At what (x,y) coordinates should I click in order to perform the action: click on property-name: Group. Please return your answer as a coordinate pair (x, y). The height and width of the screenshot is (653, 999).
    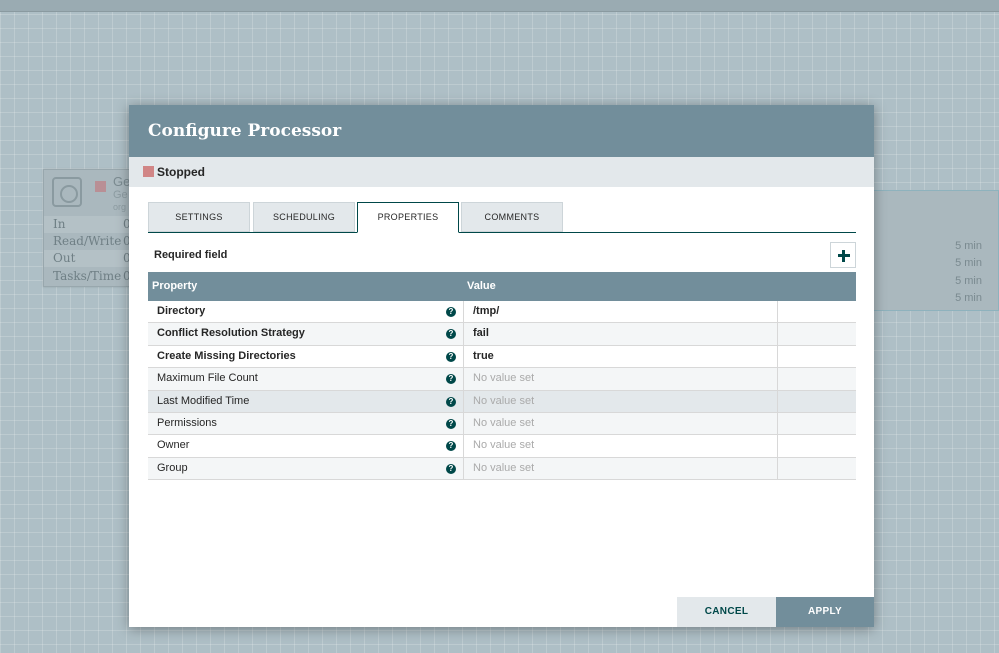
    Looking at the image, I should click on (172, 468).